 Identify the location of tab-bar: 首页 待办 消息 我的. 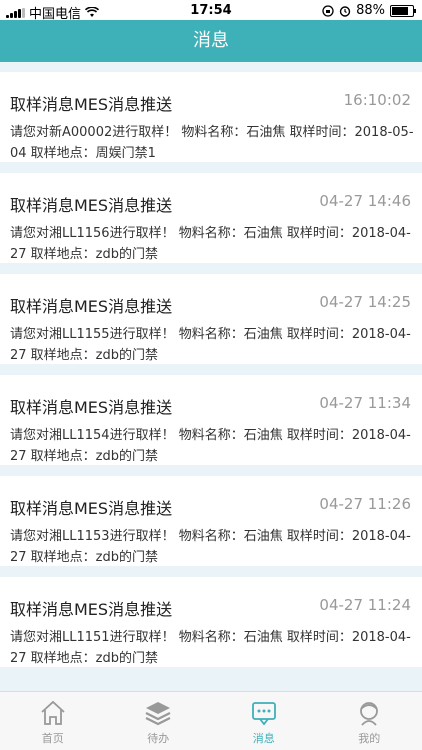
(211, 720).